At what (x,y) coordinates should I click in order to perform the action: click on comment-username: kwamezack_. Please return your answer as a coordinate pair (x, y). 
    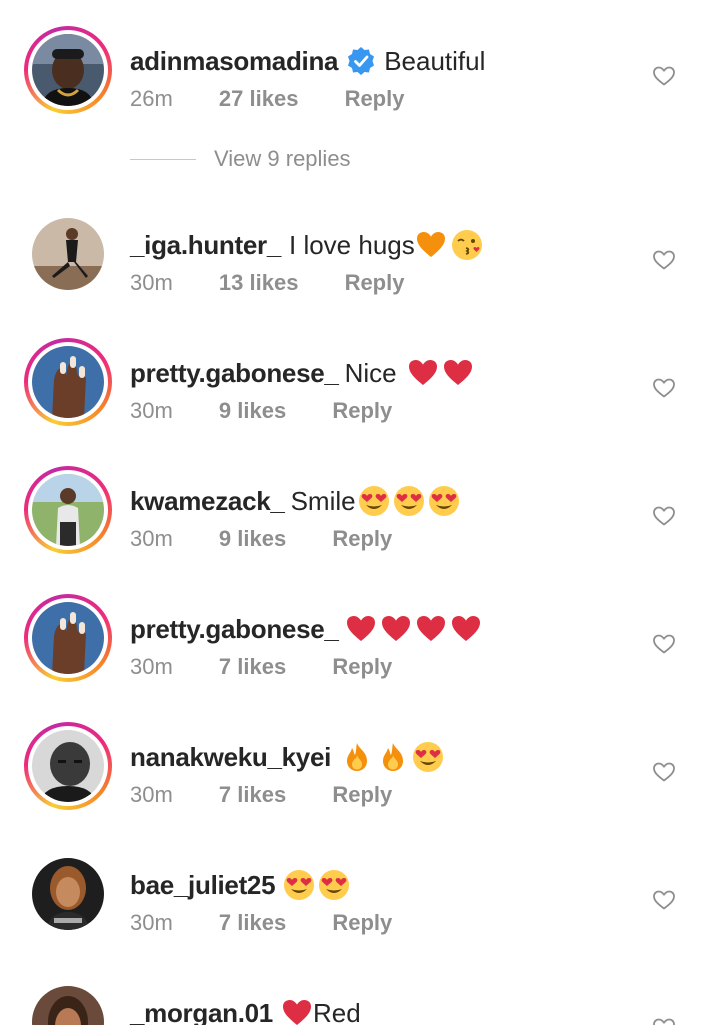
    Looking at the image, I should click on (207, 501).